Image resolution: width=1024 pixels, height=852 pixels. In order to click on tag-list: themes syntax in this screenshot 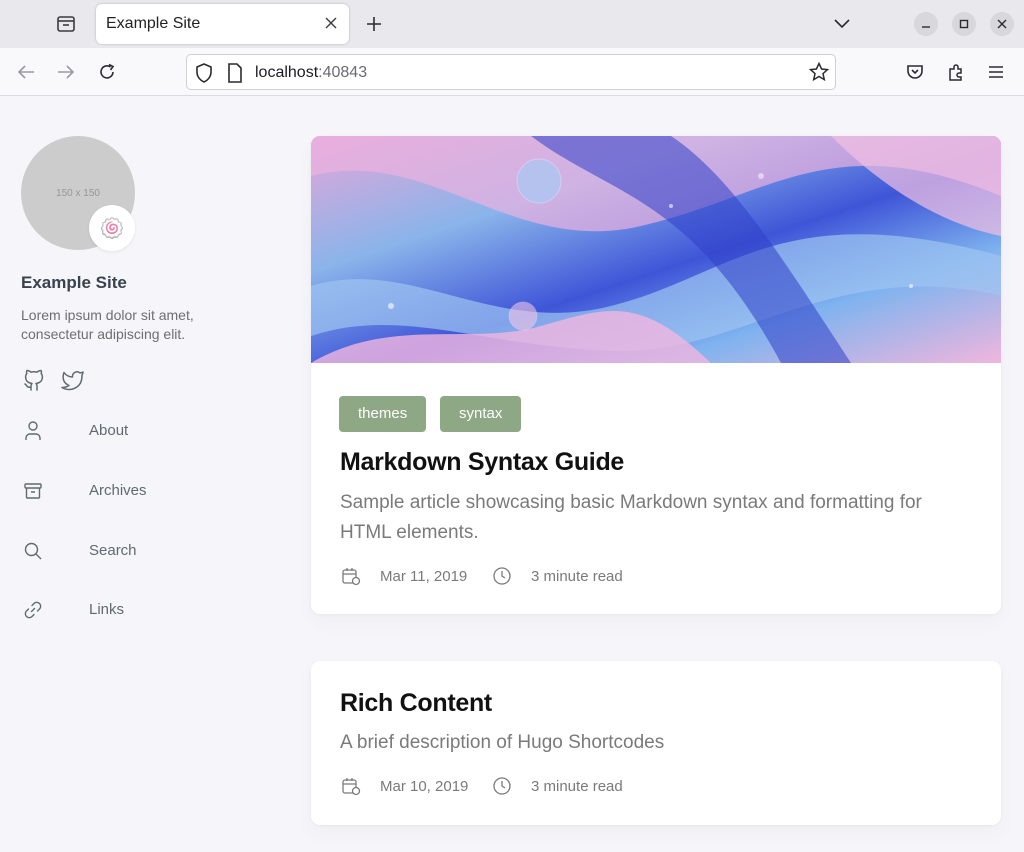, I will do `click(539, 414)`.